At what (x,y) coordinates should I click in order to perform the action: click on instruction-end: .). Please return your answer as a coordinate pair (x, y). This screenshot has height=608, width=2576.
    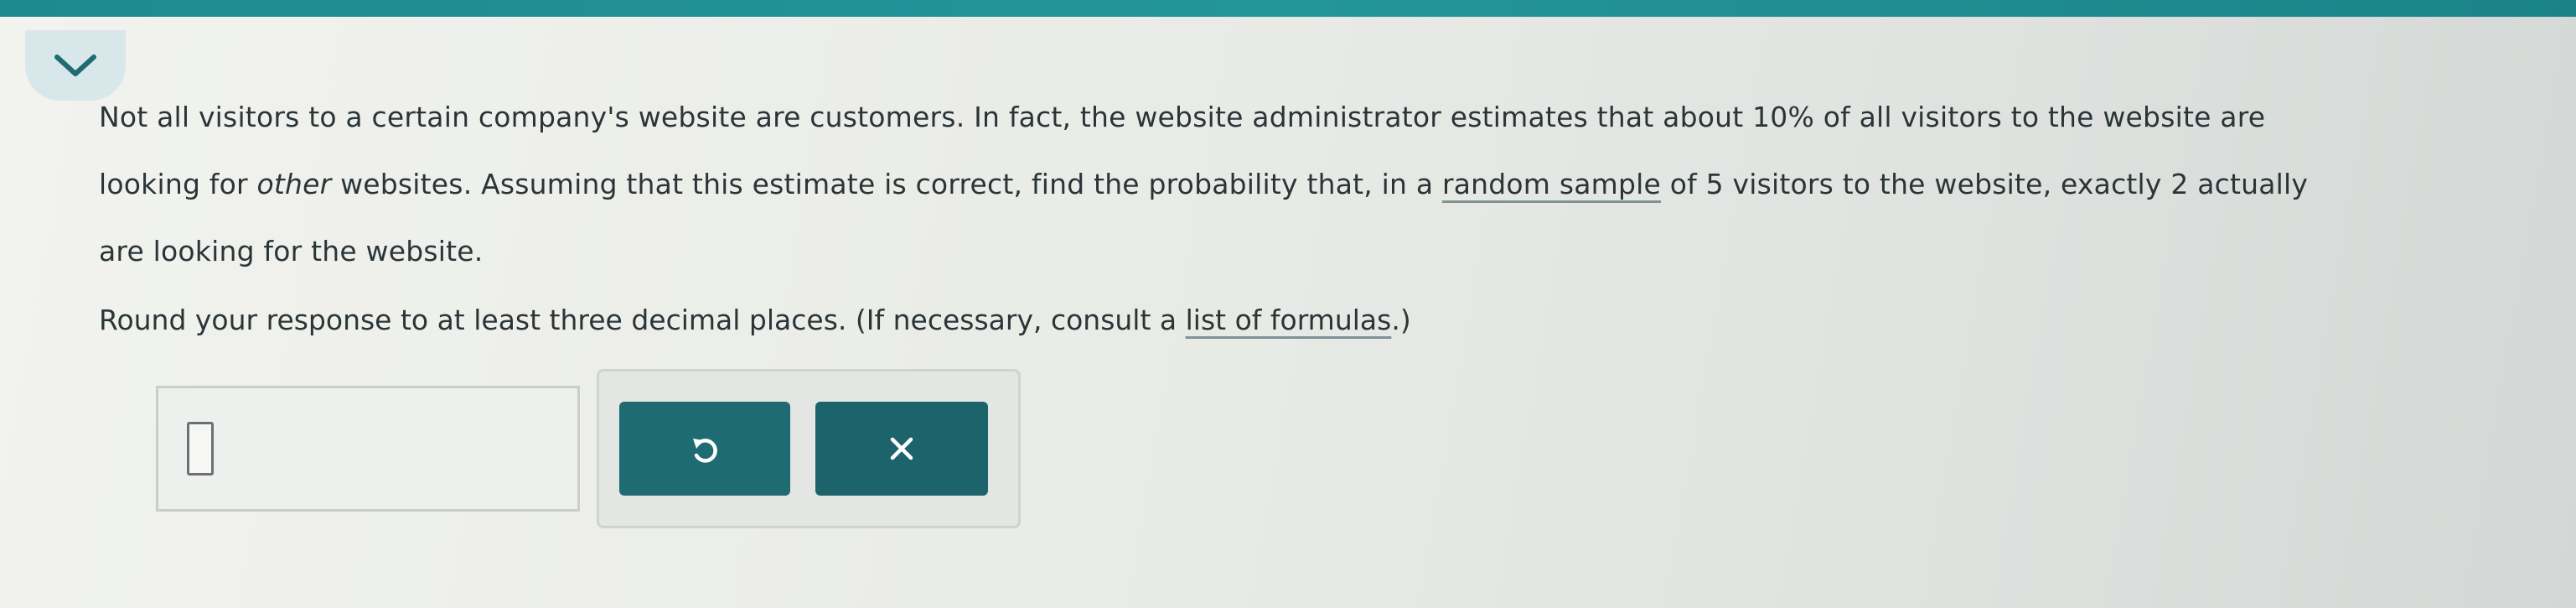
    Looking at the image, I should click on (1401, 320).